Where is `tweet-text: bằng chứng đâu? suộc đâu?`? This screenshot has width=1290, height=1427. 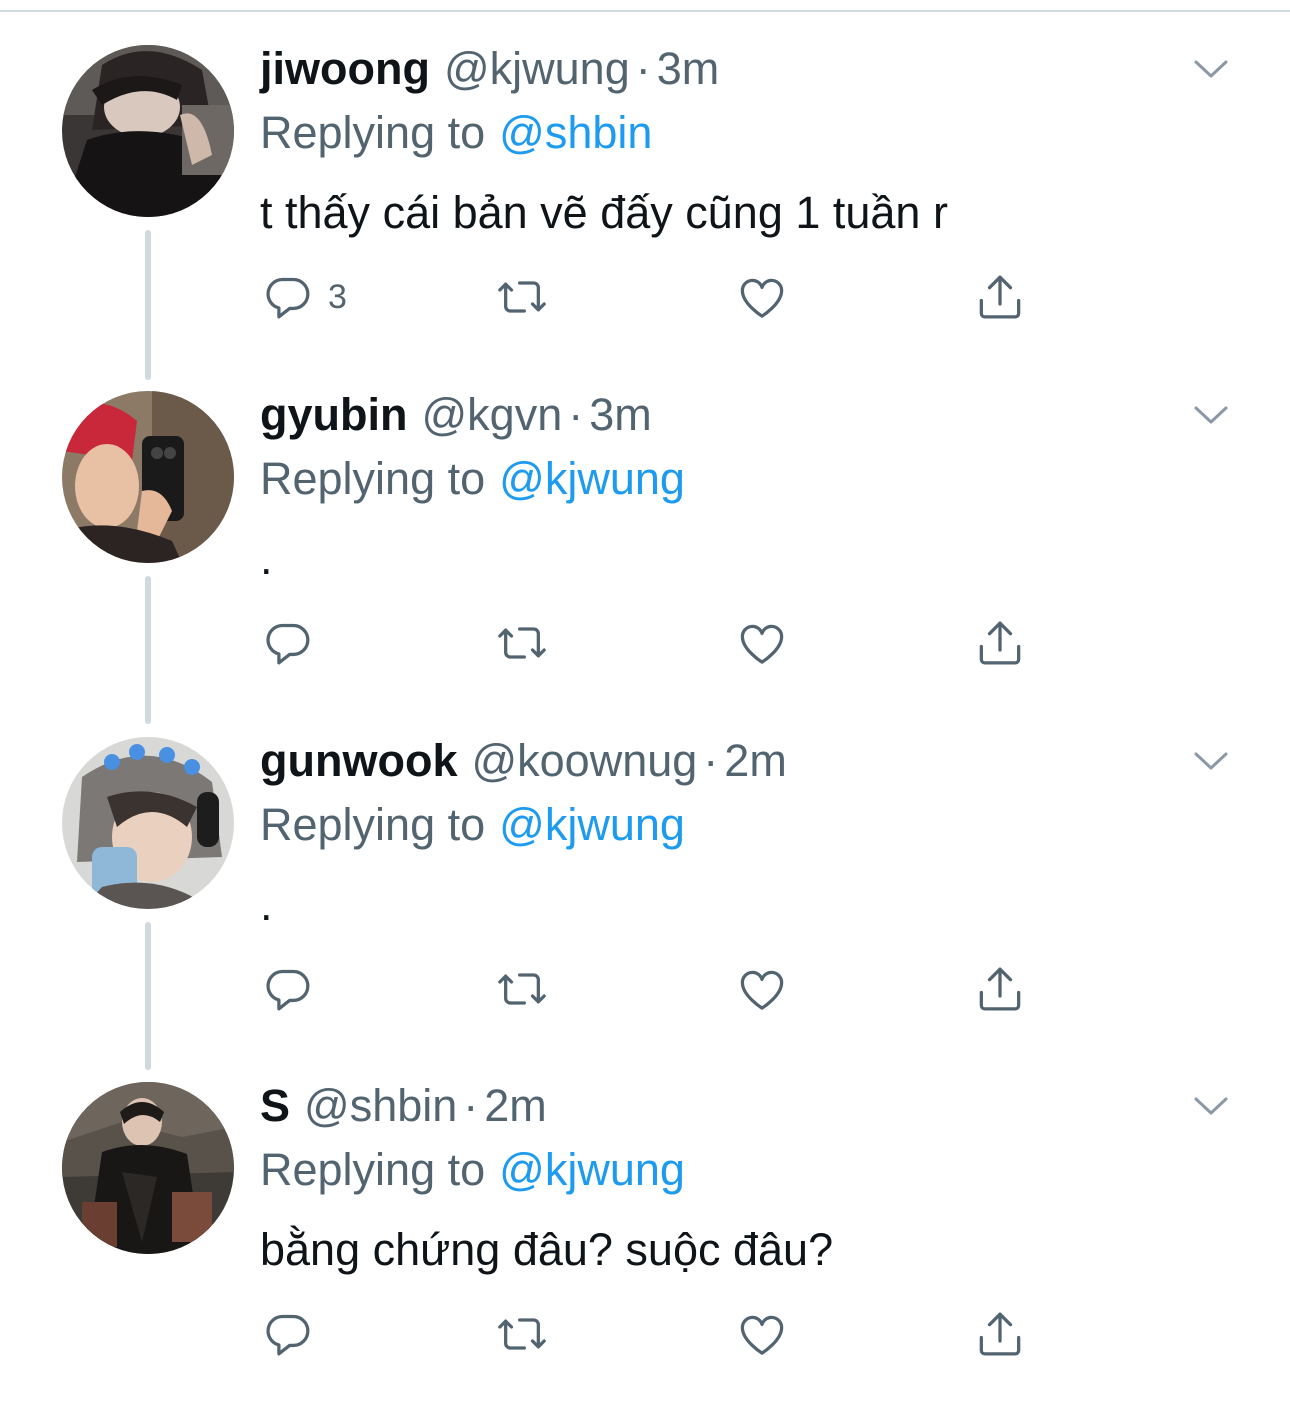 tweet-text: bằng chứng đâu? suộc đâu? is located at coordinates (547, 1249).